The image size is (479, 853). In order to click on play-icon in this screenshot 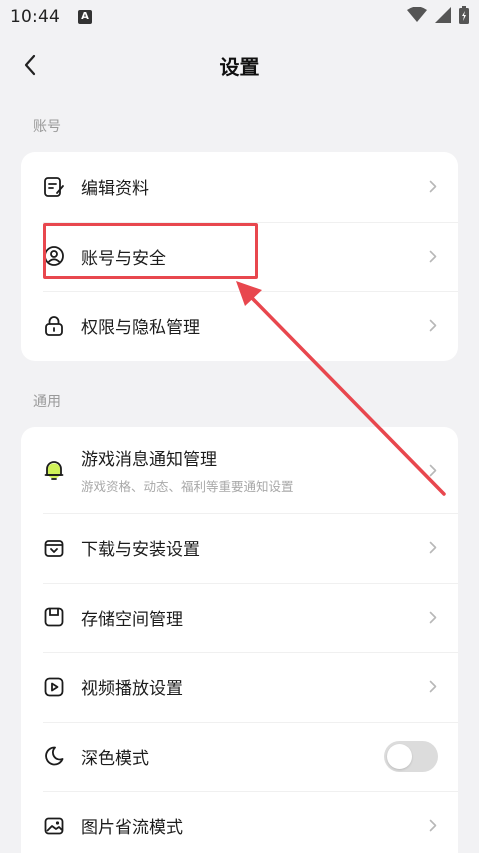, I will do `click(54, 687)`.